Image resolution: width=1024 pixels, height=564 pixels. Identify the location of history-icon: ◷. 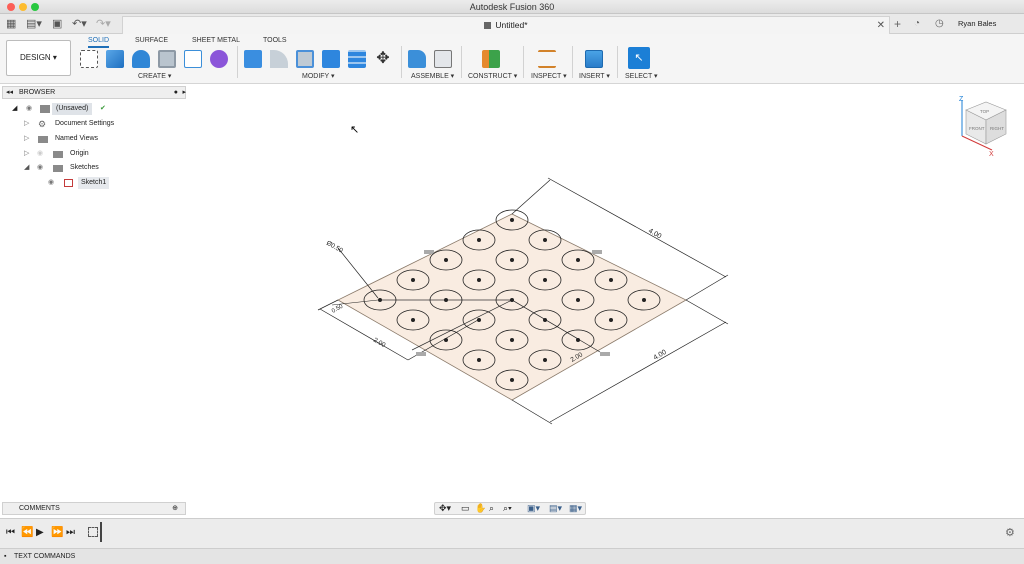
(939, 24).